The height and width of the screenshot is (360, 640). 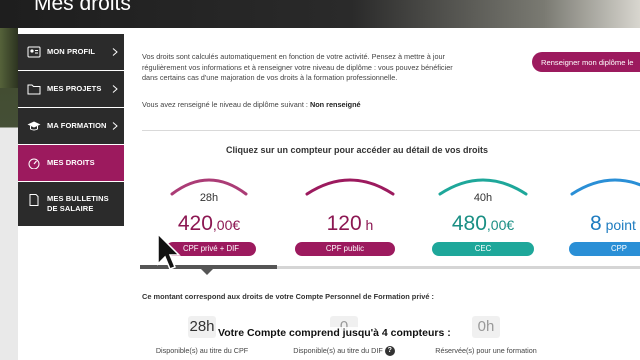 I want to click on sidebar-item-label: MES PROJETS, so click(x=74, y=88).